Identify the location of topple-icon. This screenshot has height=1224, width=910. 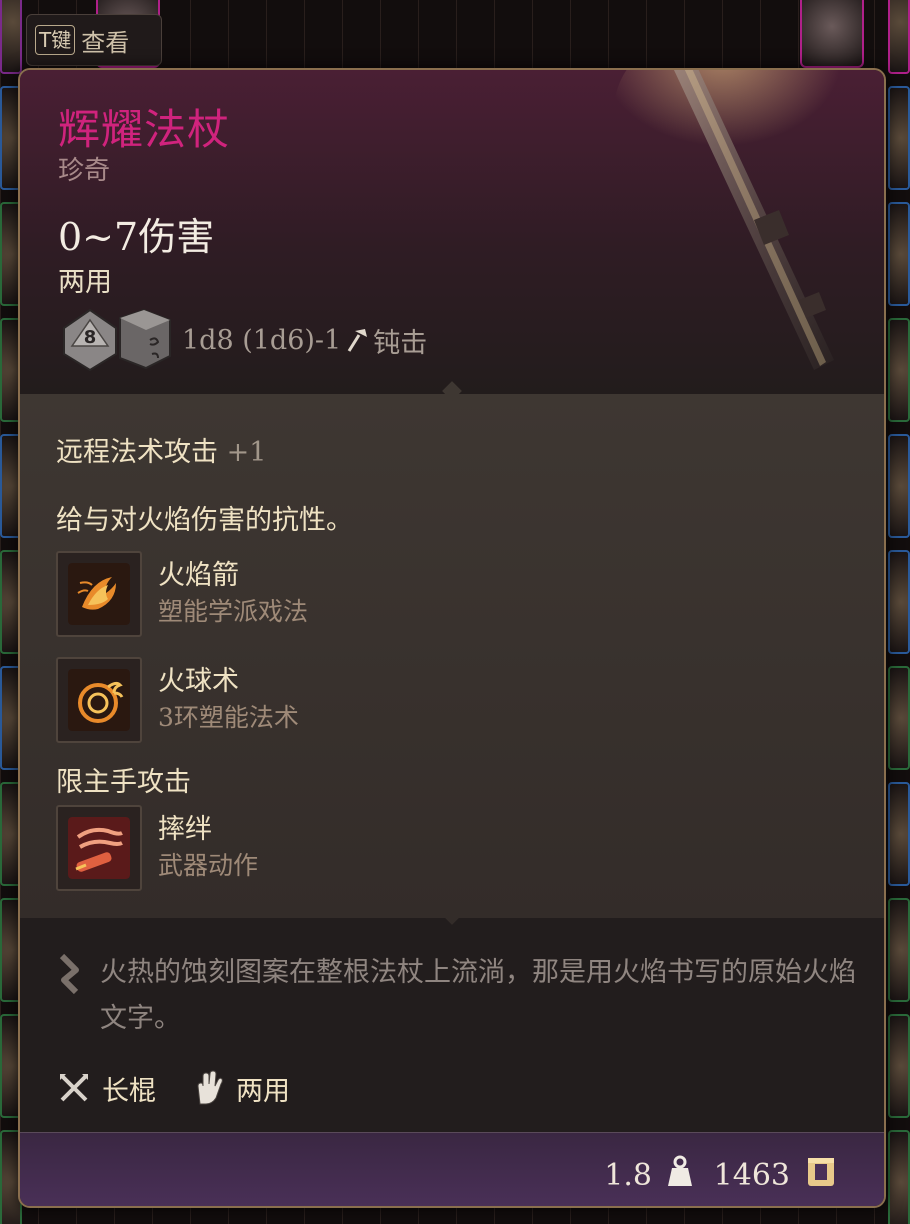
(99, 848).